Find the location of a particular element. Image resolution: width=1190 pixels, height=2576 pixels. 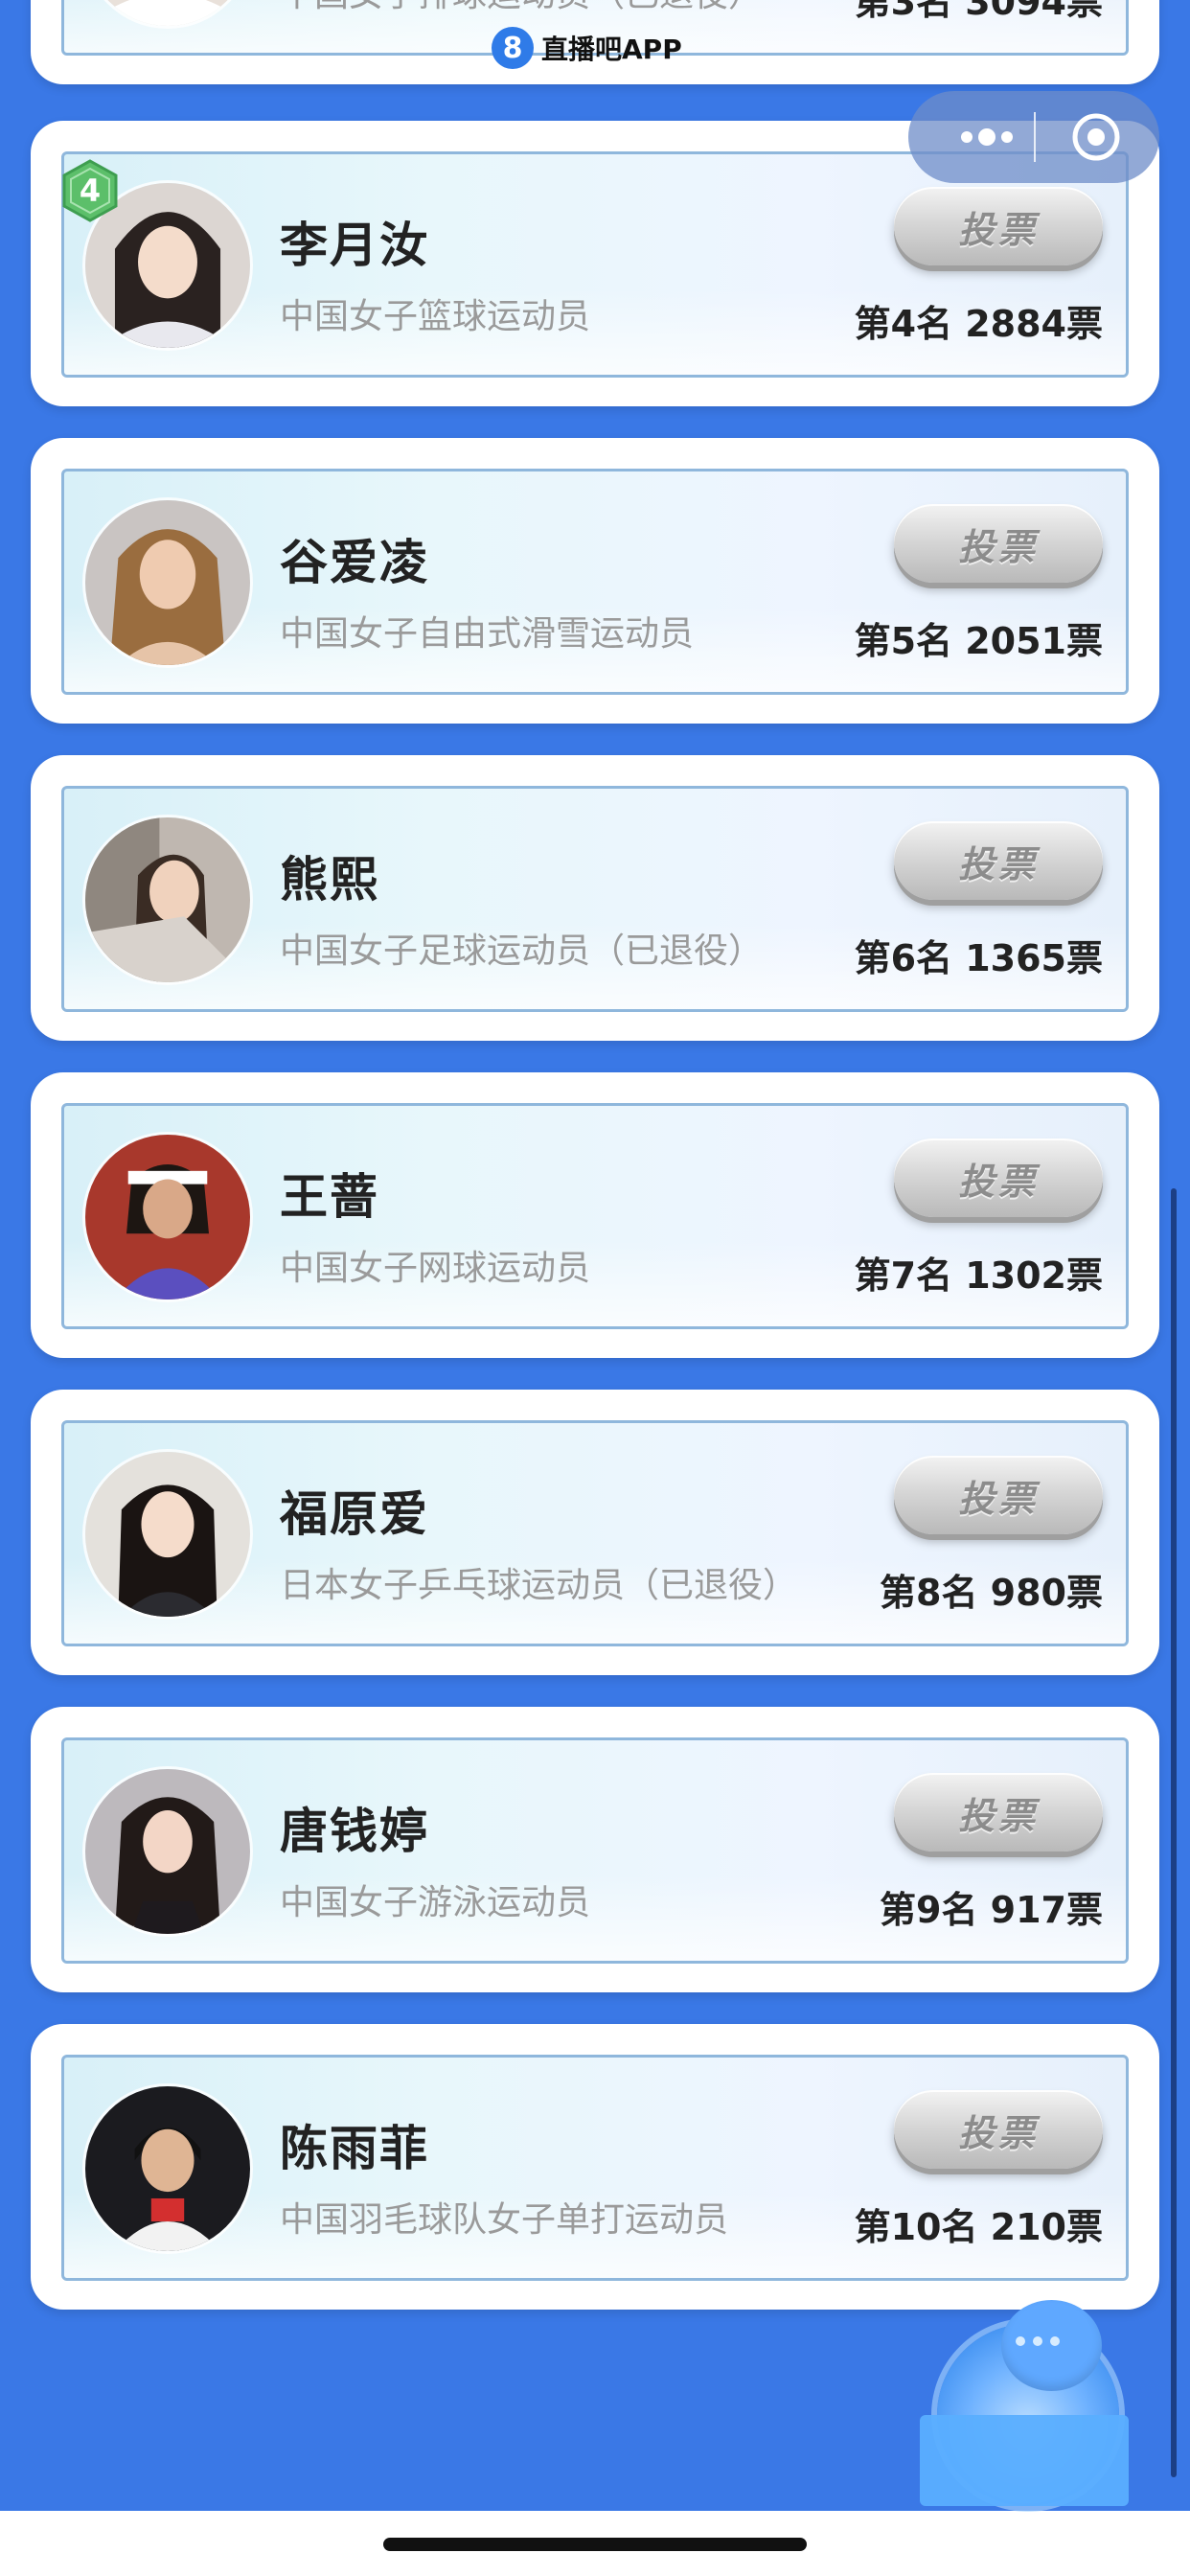

rank-votes: 第7名 1302票 is located at coordinates (979, 1275).